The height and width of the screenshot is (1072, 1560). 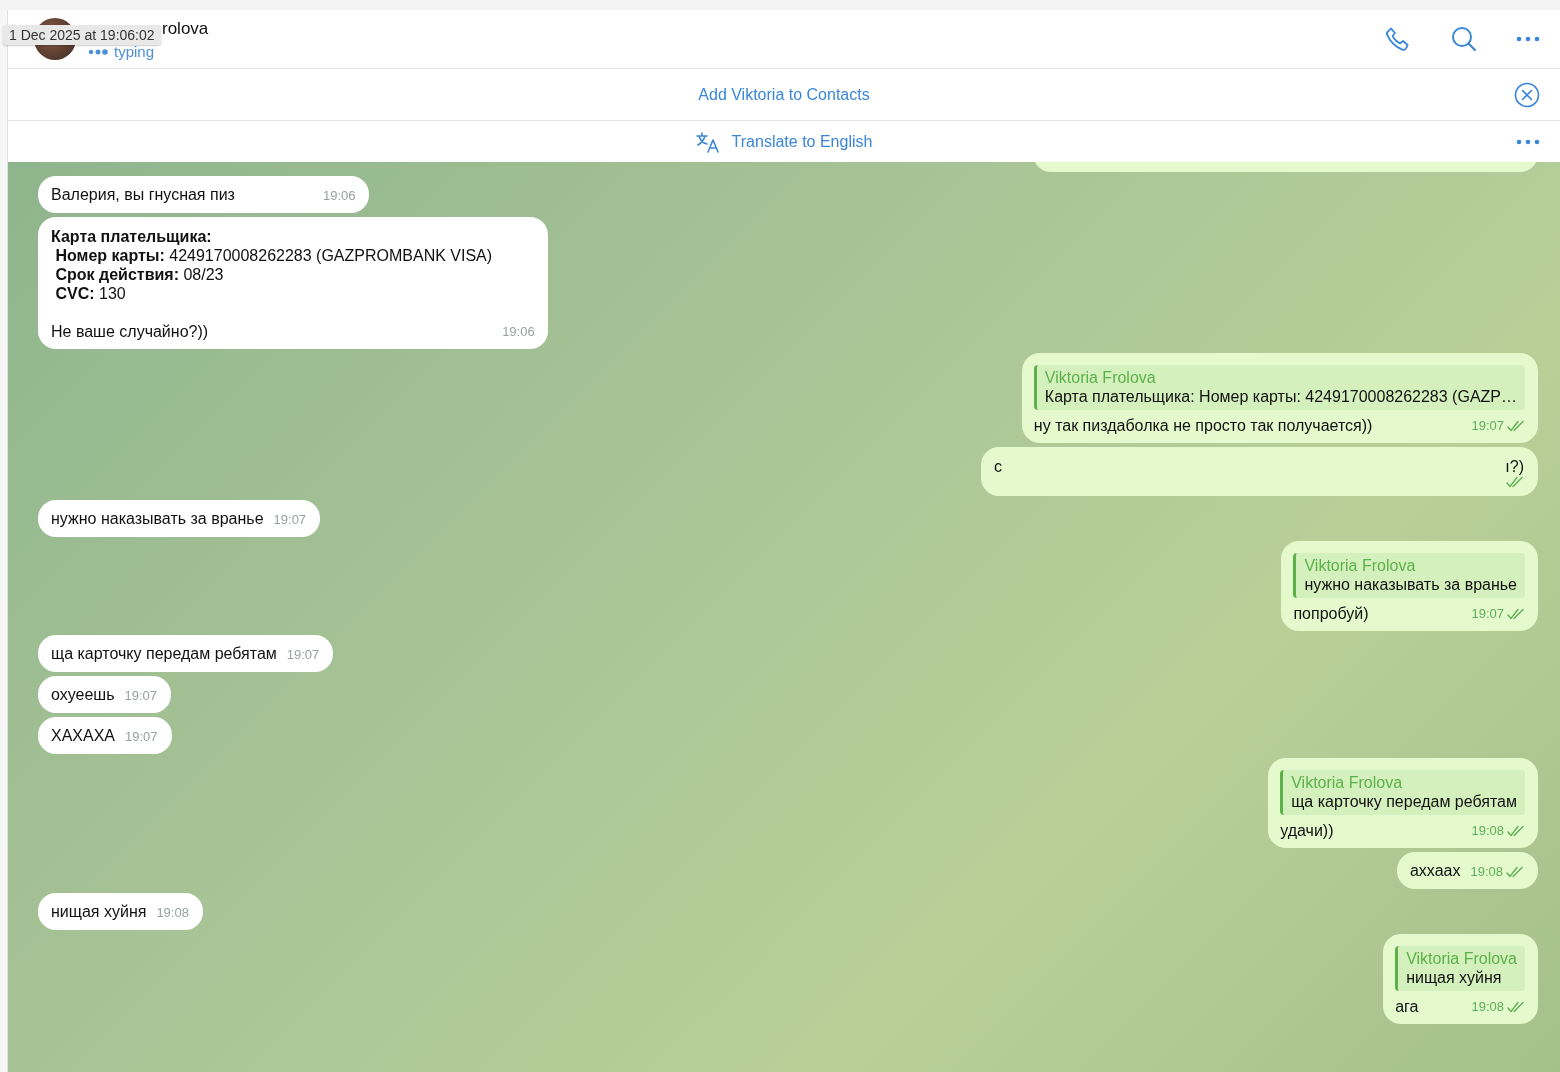 I want to click on chat-name: rolova, so click(x=185, y=28).